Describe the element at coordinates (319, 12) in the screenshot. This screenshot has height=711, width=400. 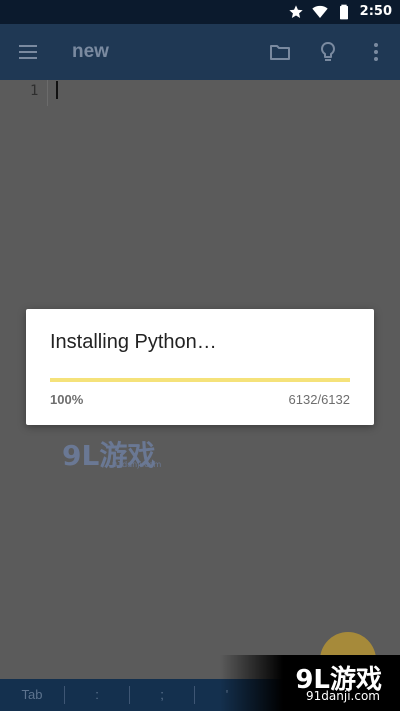
I see `wifi-icon` at that location.